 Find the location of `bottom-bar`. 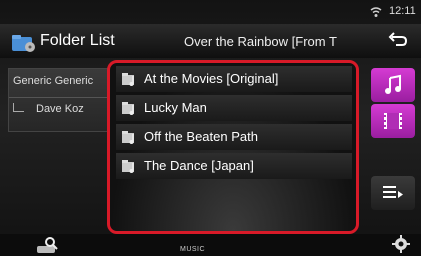

bottom-bar is located at coordinates (210, 245).